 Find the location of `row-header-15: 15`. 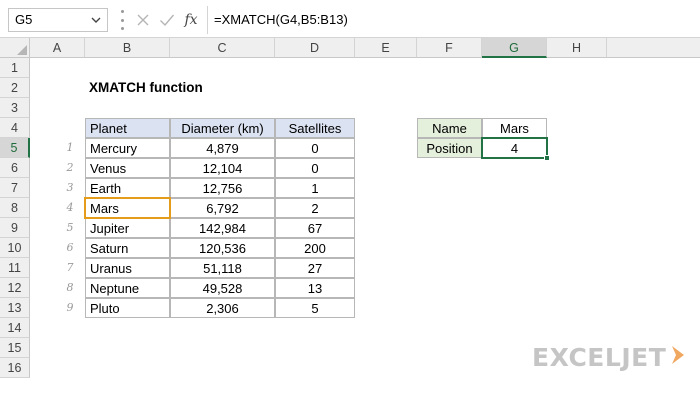

row-header-15: 15 is located at coordinates (15, 348).